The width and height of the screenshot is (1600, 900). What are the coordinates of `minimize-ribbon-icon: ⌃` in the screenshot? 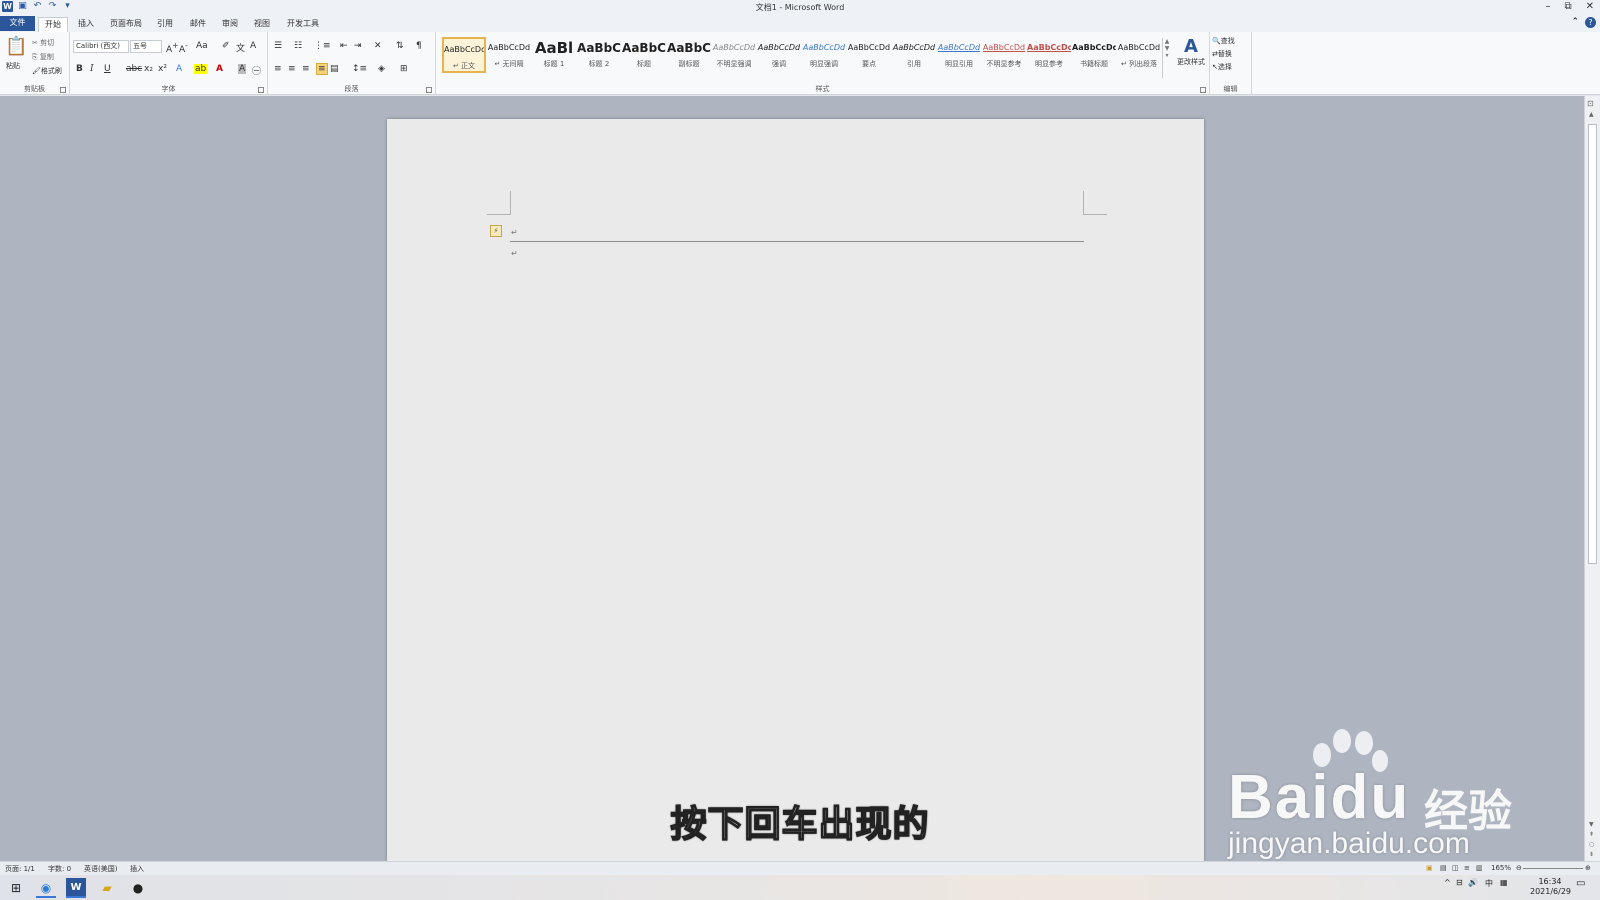 It's located at (1575, 22).